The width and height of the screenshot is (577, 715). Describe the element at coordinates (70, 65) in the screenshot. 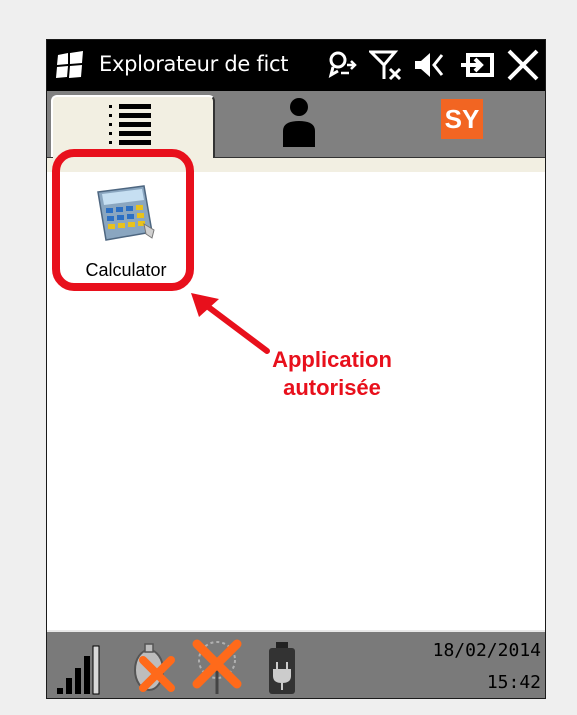

I see `windows-flag-icon` at that location.